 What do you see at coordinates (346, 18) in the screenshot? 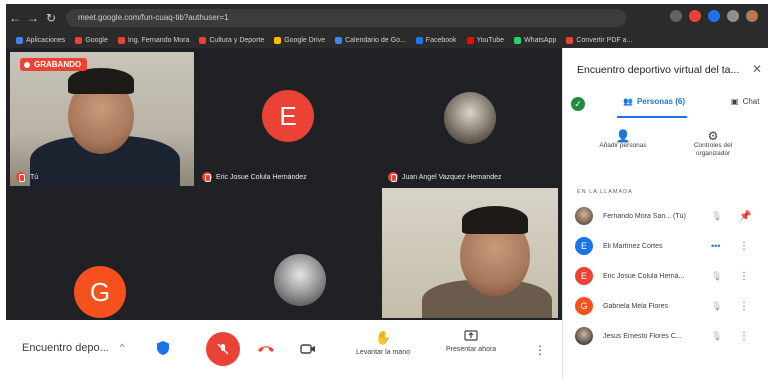
I see `address-bar: meet.google.com/fun-cuaq-tib?authuser=1` at bounding box center [346, 18].